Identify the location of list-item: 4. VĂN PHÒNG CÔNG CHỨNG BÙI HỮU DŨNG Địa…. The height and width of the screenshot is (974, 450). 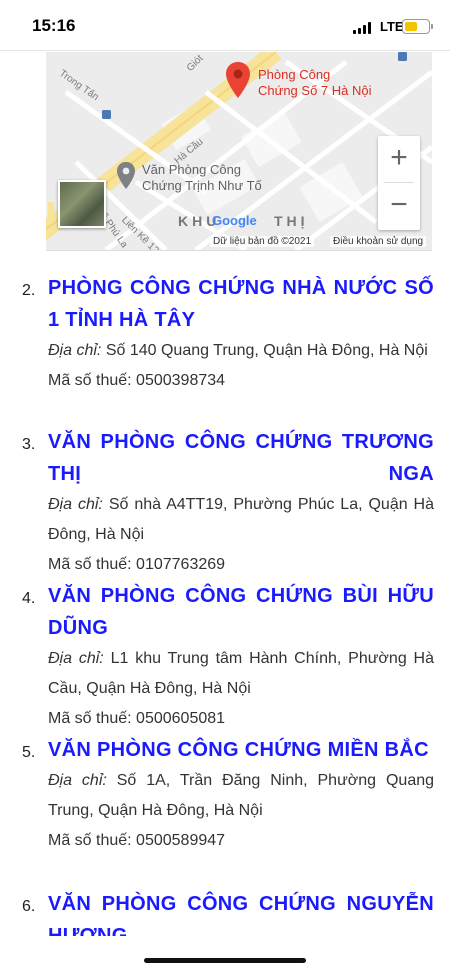
(227, 657).